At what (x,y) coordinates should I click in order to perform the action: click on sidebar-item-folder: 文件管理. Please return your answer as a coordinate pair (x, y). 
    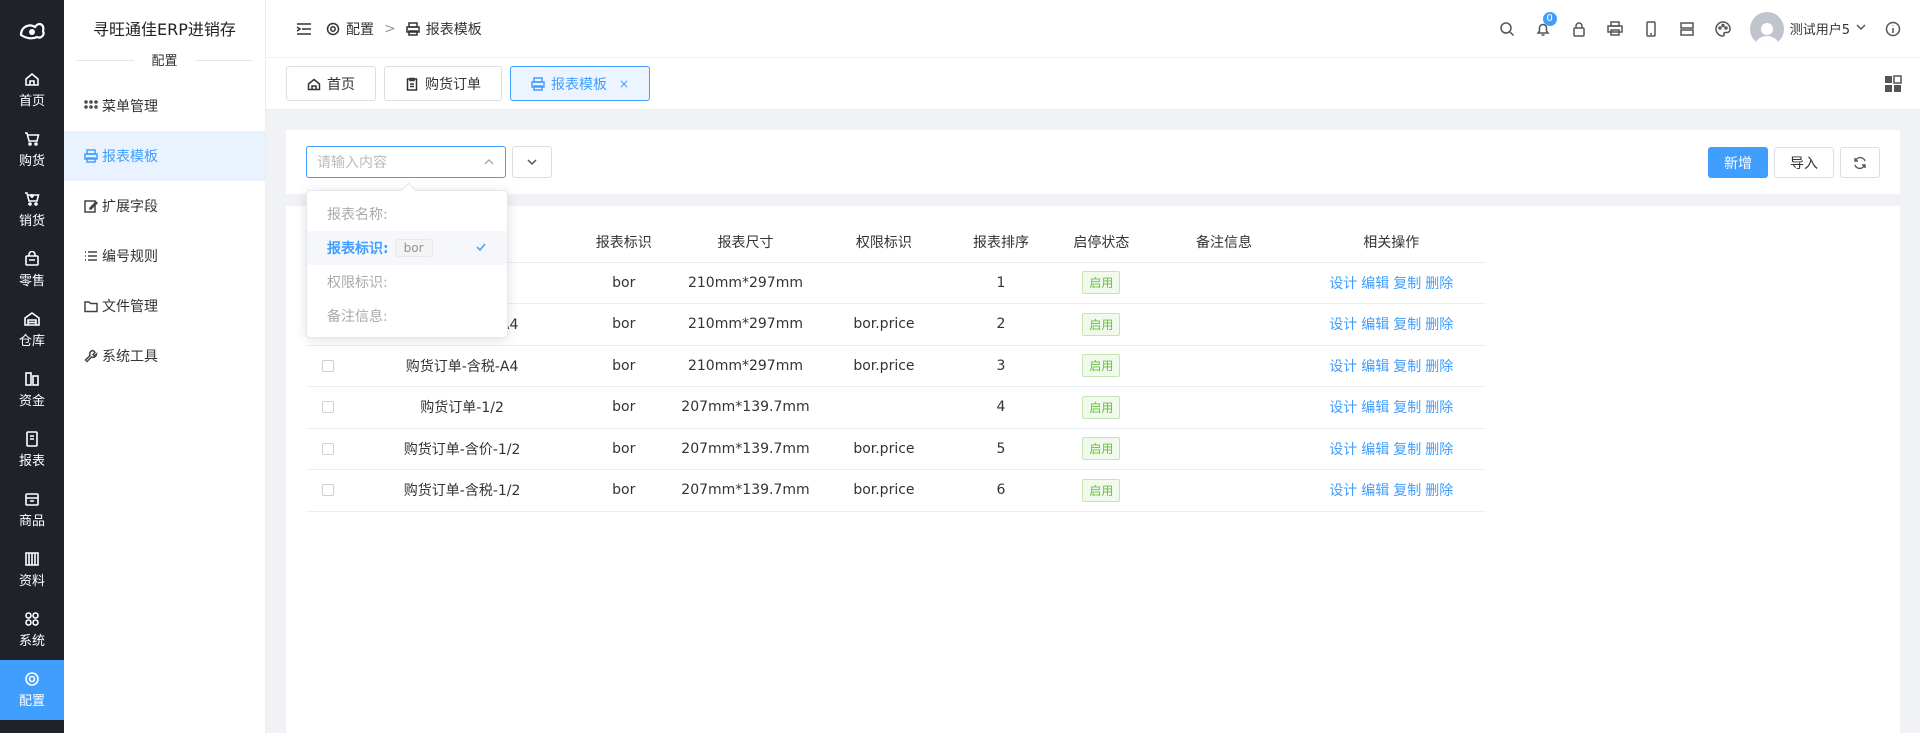
    Looking at the image, I should click on (164, 306).